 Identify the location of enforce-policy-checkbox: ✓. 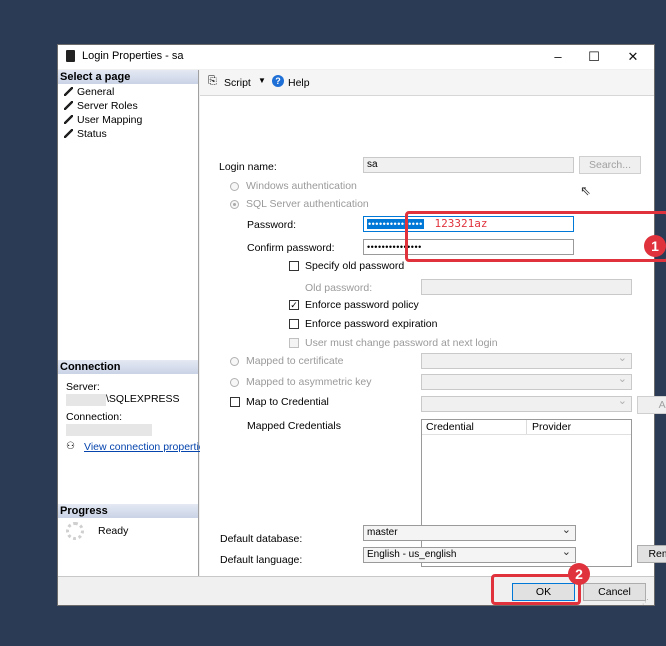
(294, 305).